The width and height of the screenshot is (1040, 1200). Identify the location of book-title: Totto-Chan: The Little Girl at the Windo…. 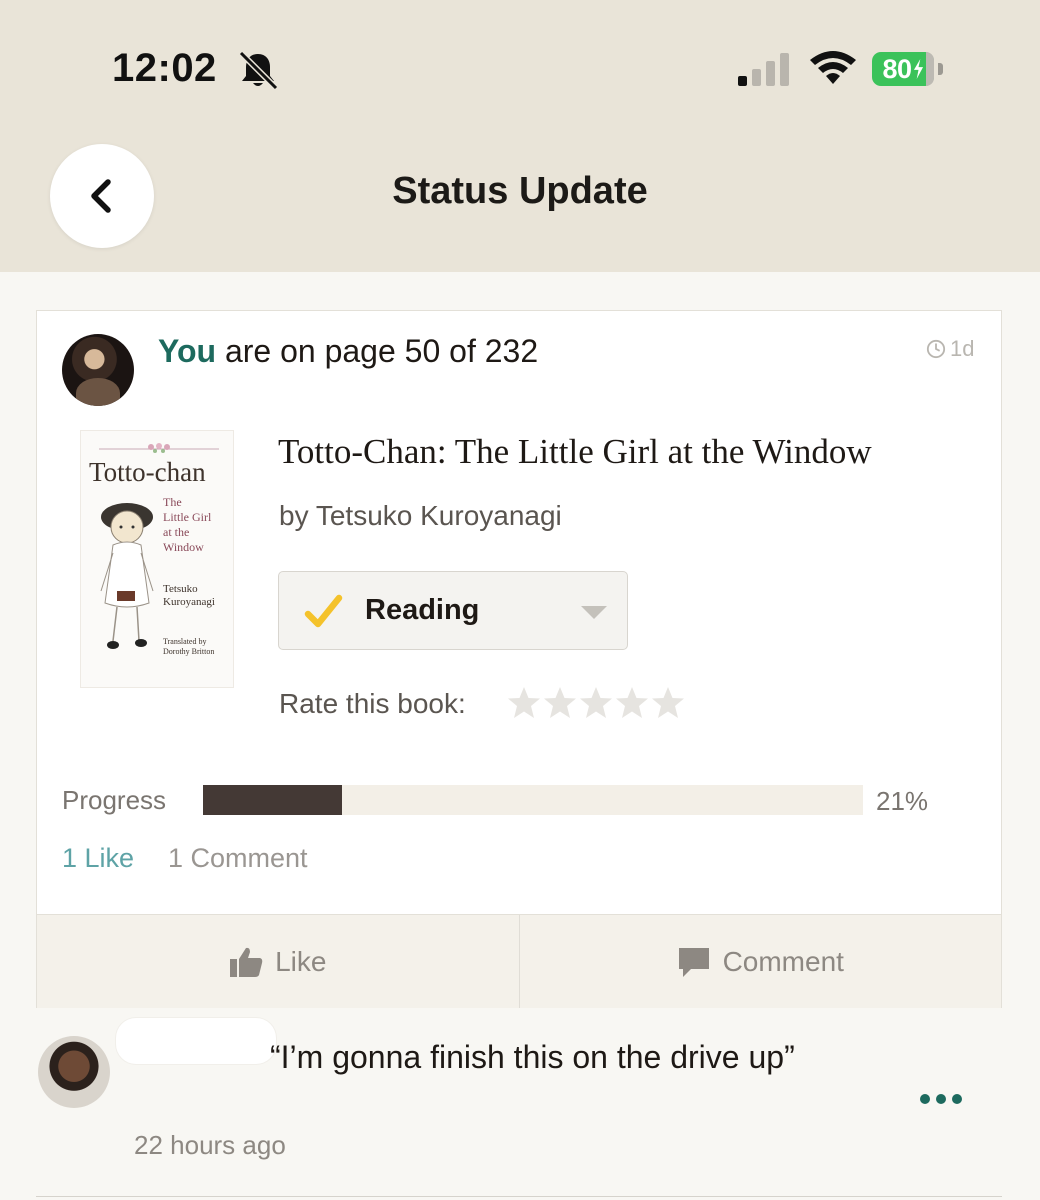
(575, 452).